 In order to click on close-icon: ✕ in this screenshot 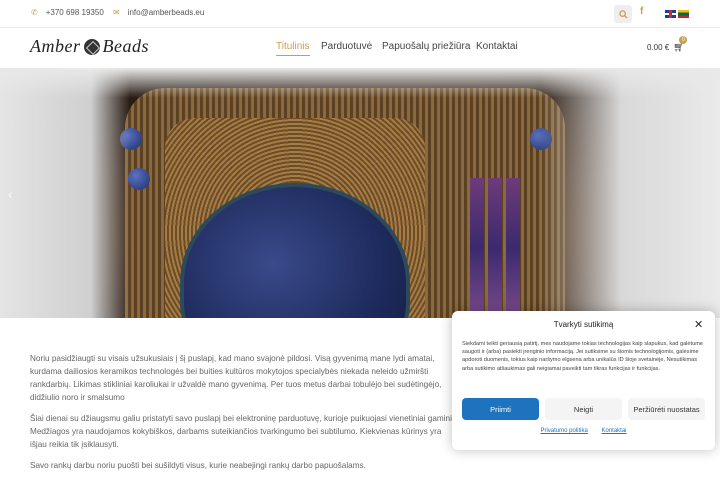, I will do `click(698, 324)`.